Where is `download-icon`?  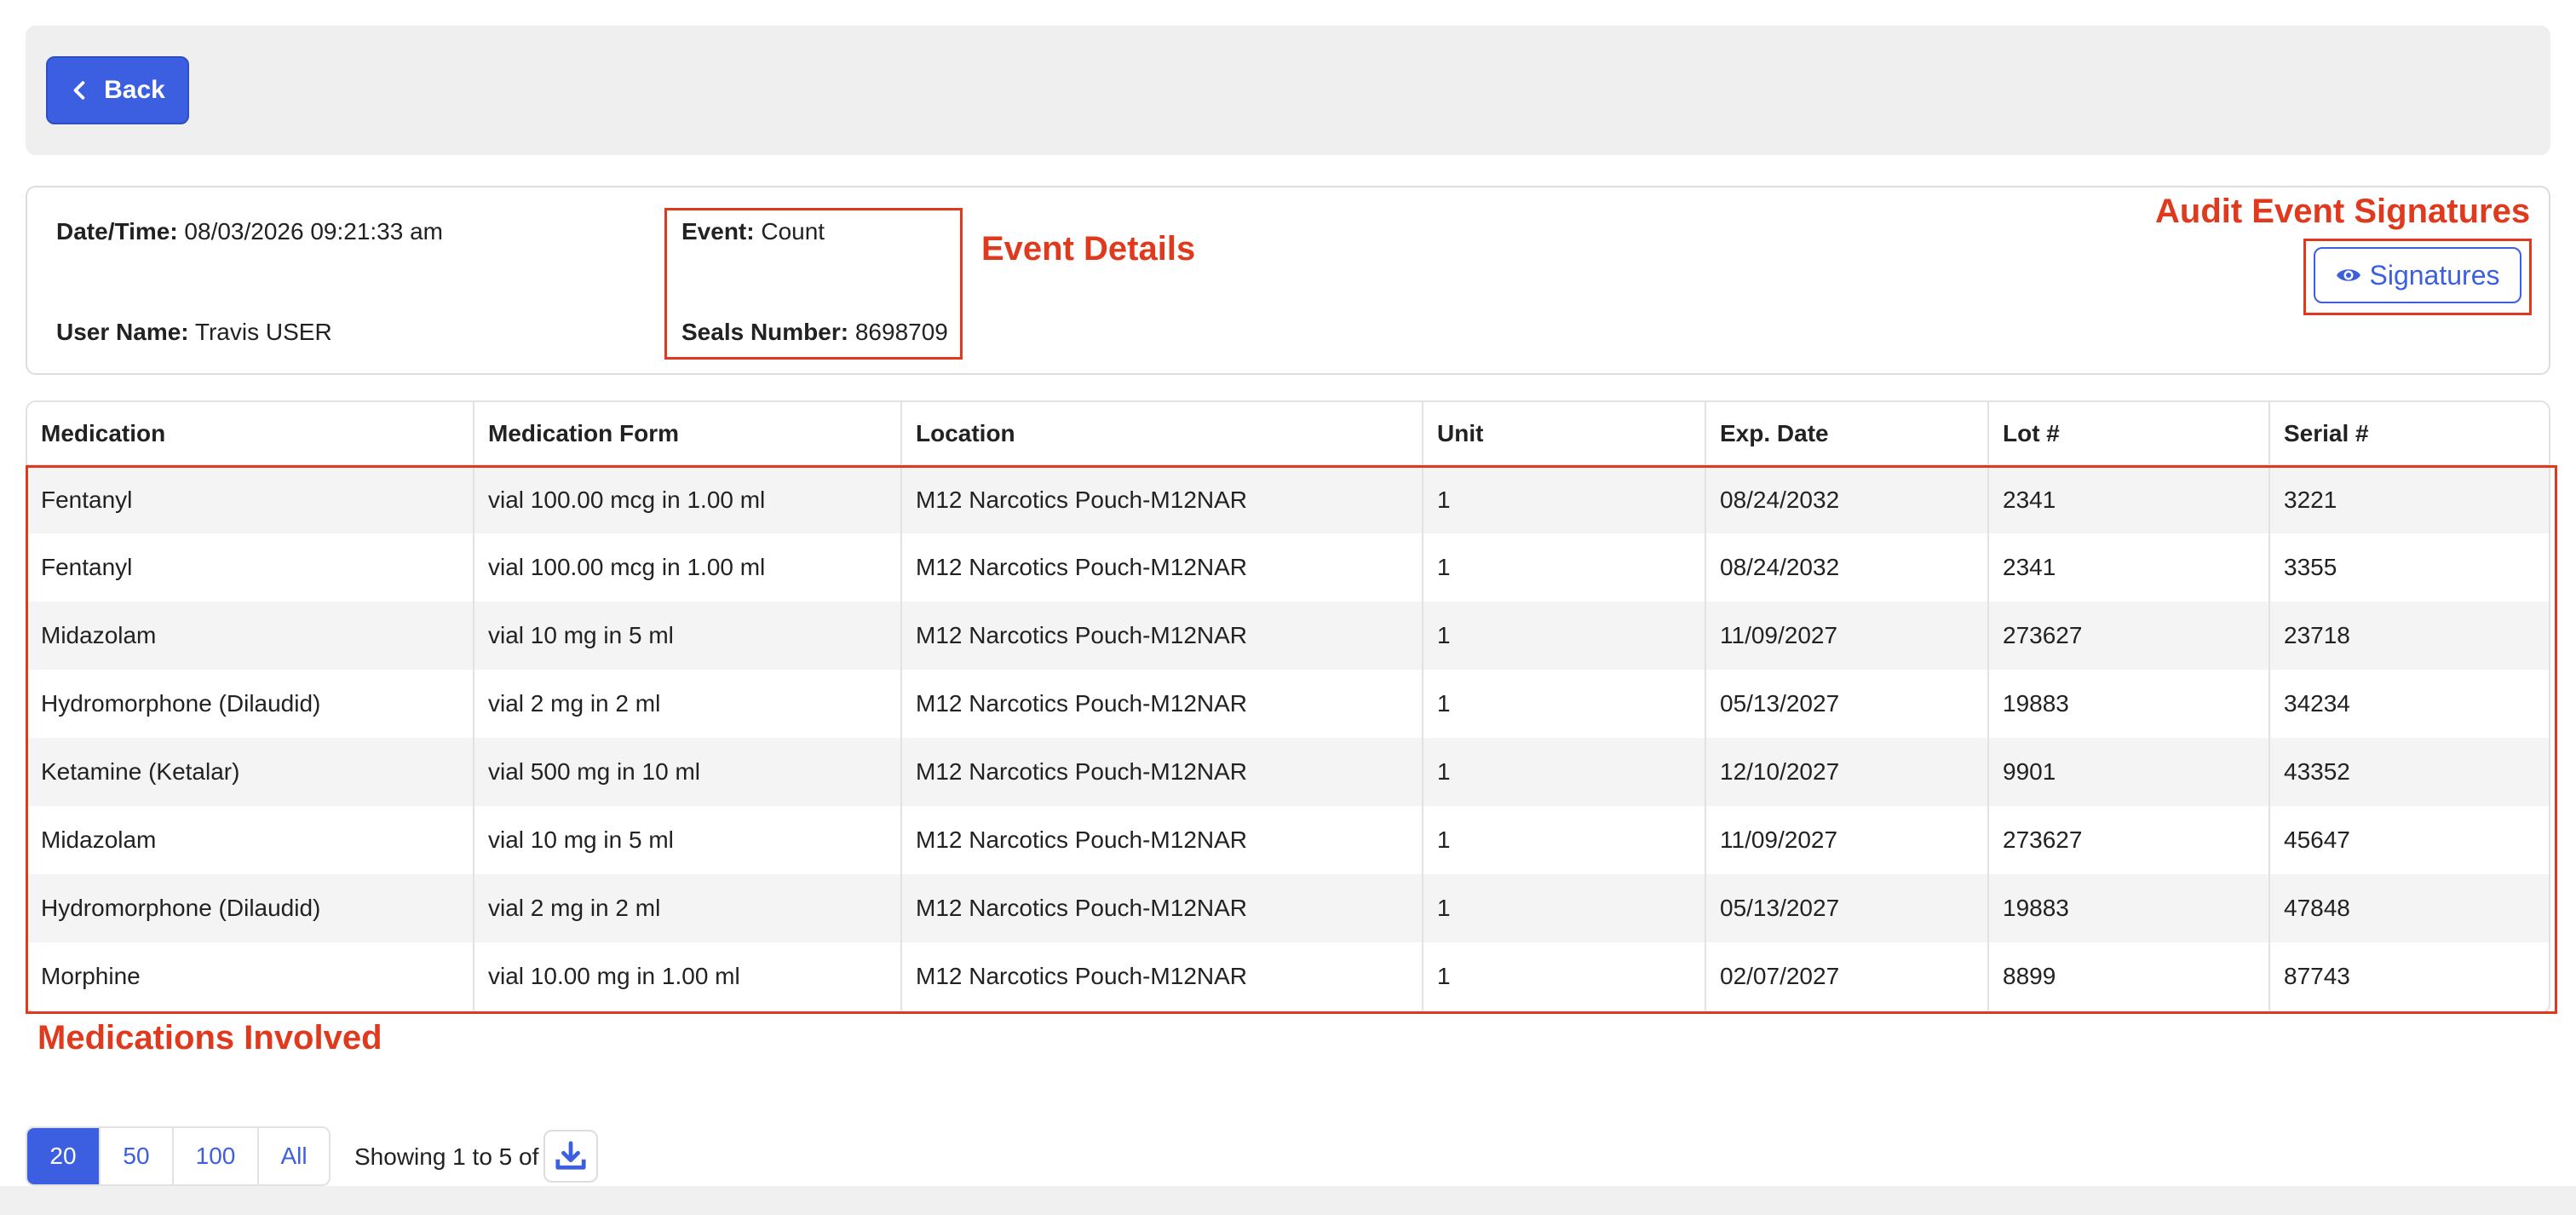
download-icon is located at coordinates (570, 1155).